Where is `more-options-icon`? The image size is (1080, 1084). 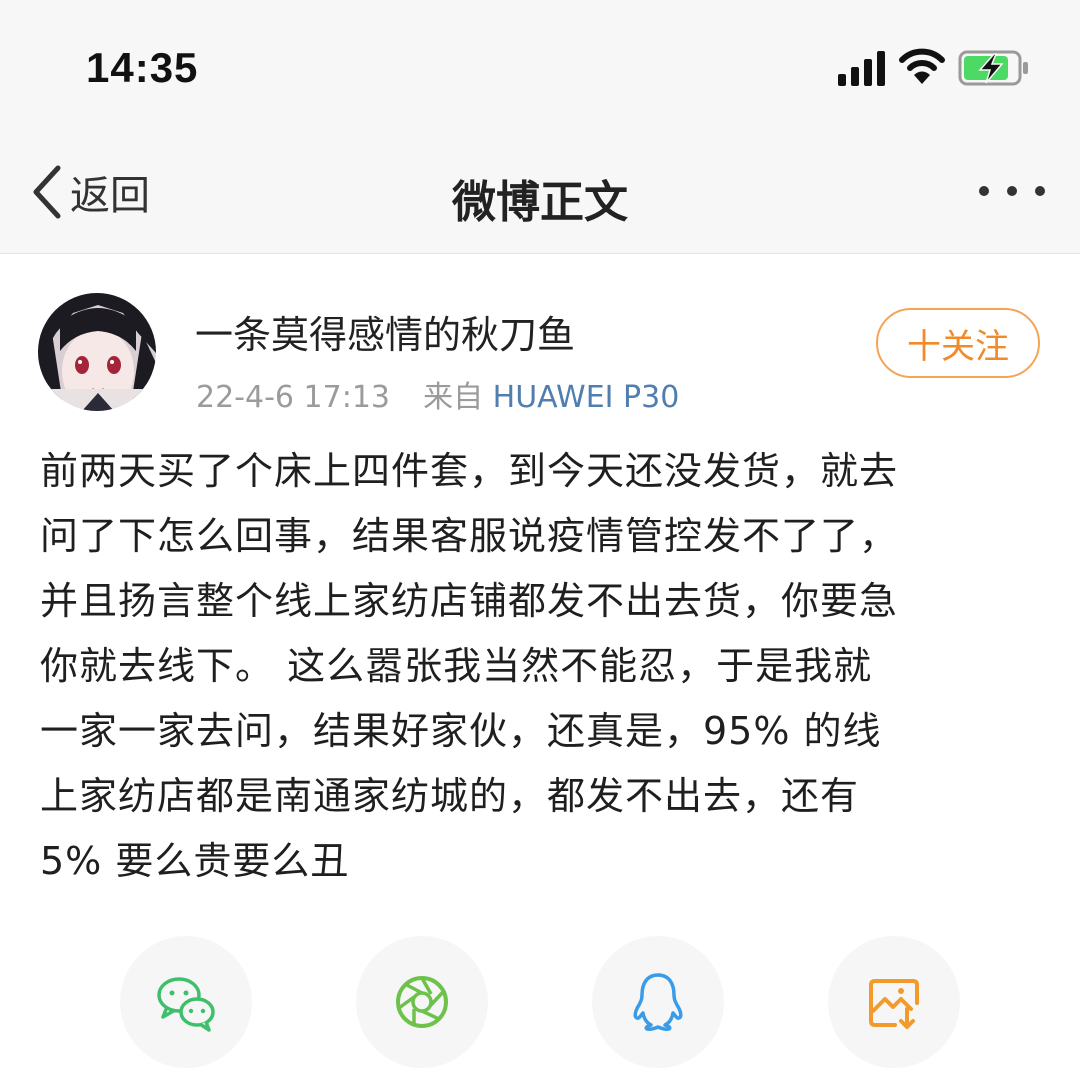
more-options-icon is located at coordinates (1012, 191).